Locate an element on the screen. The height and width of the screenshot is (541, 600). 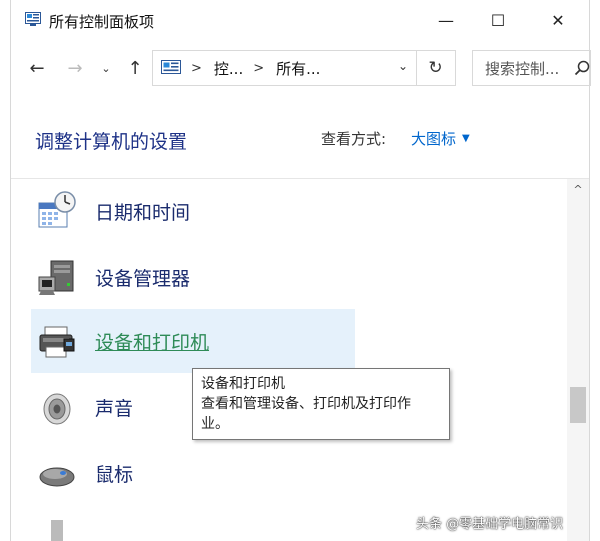
minimize-icon: — is located at coordinates (446, 20).